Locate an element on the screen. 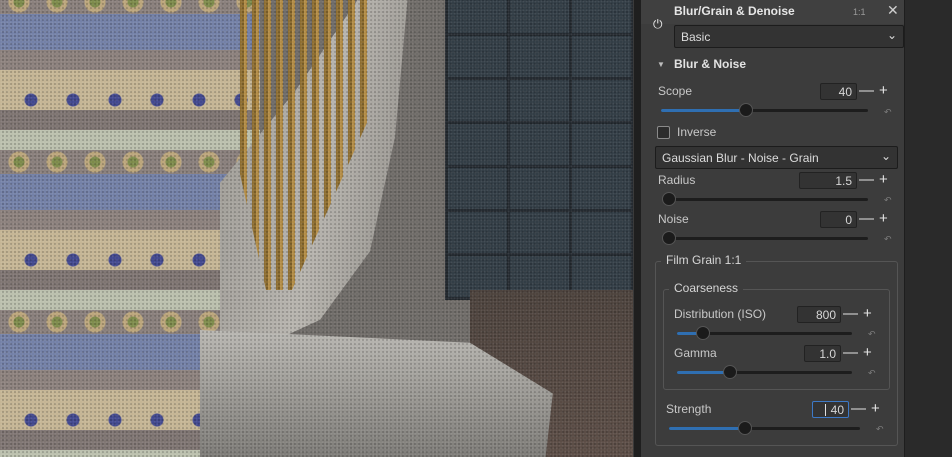  collapse-triangle-icon: ▼ is located at coordinates (661, 64).